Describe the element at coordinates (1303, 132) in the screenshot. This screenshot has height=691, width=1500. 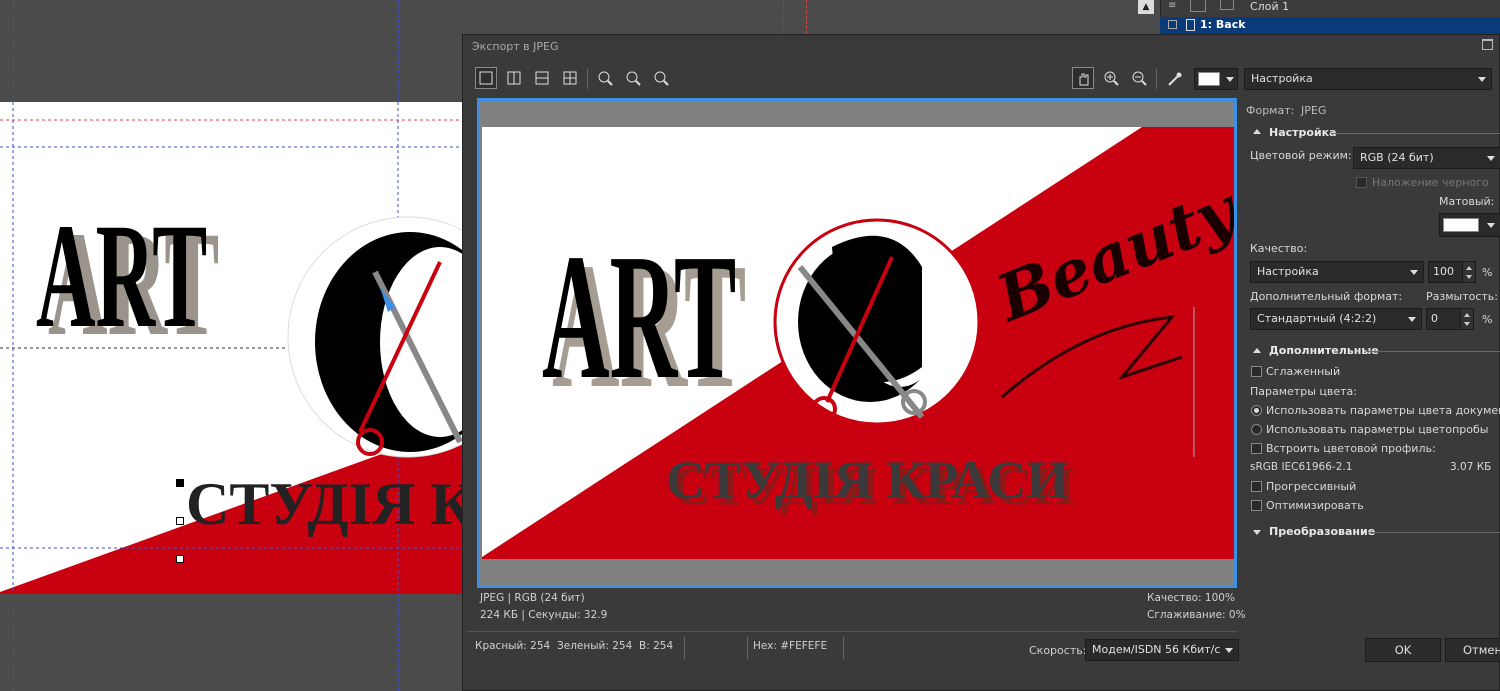
I see `section-settings: Настройка` at that location.